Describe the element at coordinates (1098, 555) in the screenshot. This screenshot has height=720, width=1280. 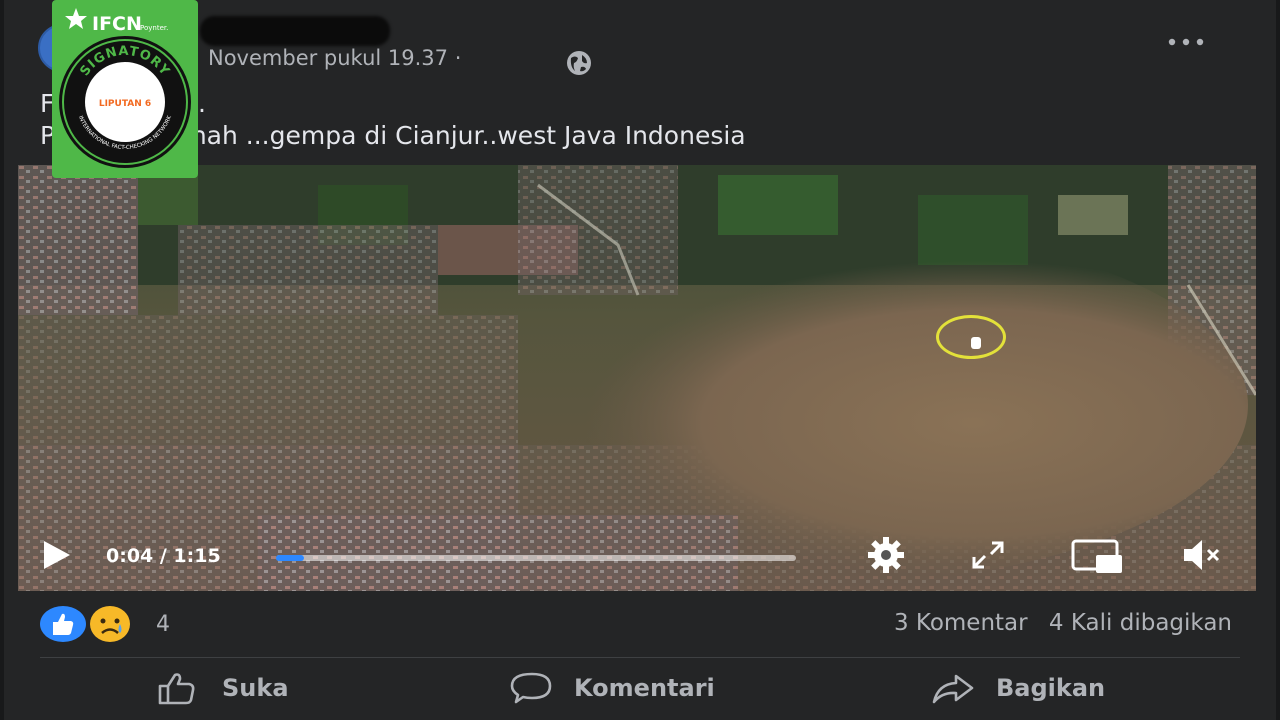
I see `pip-icon` at that location.